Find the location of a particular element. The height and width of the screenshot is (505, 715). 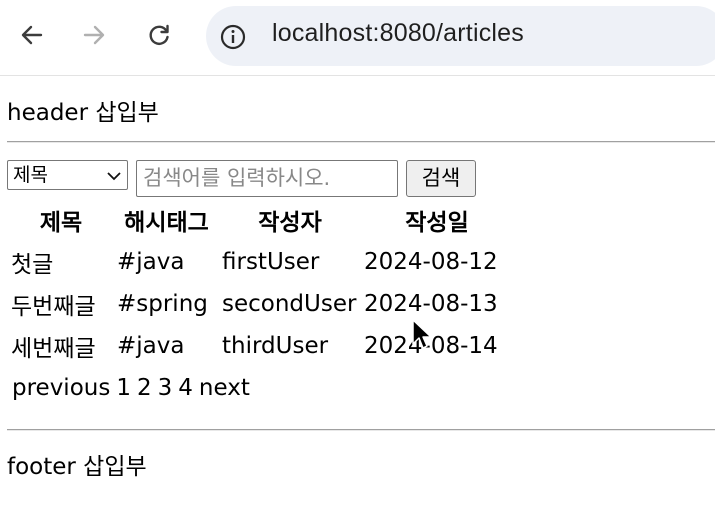

pagination-page-4: 4 is located at coordinates (185, 388).